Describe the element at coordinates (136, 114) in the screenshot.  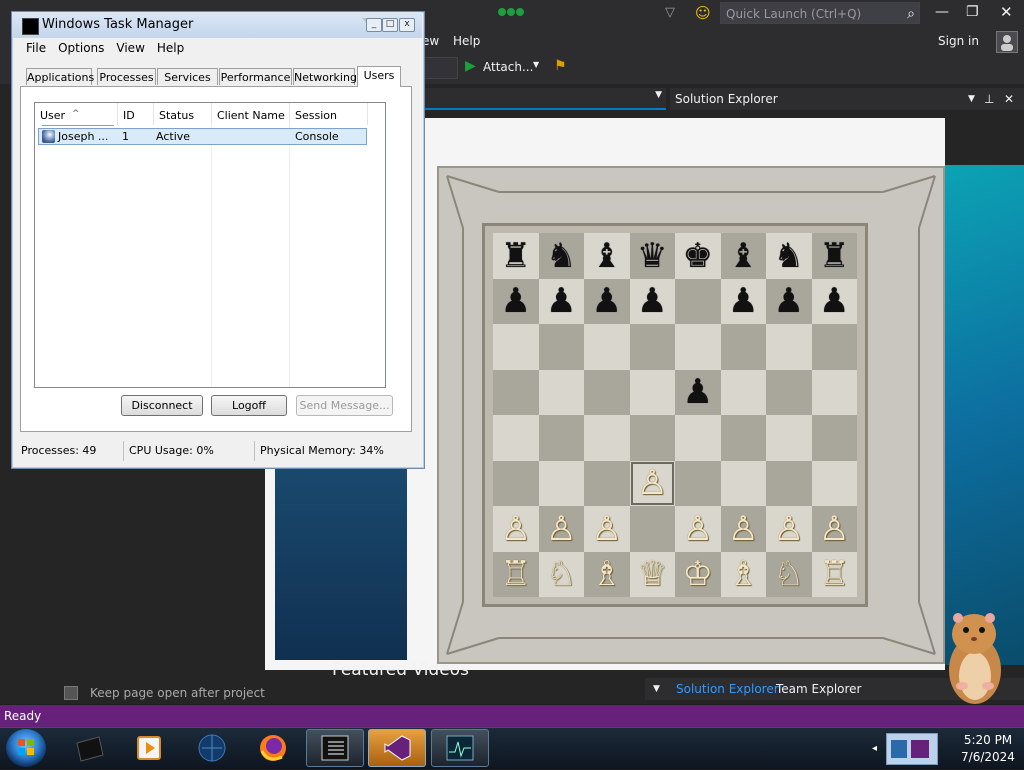
I see `column-header-id: ID` at that location.